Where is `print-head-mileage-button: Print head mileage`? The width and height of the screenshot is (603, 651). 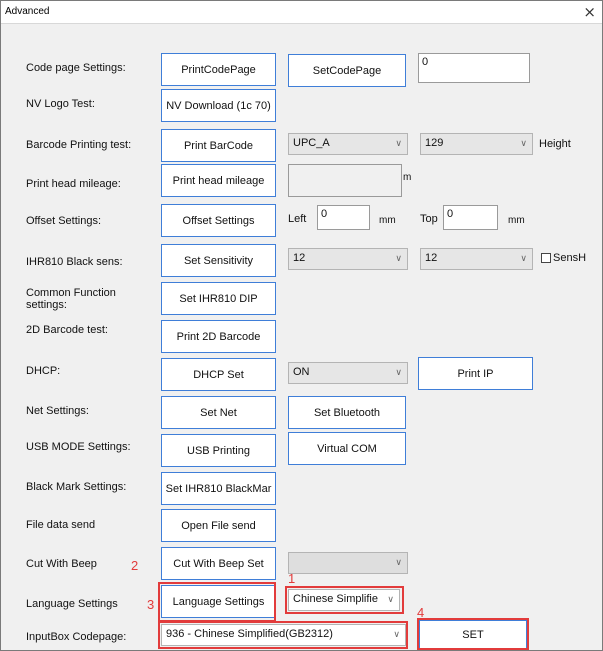
print-head-mileage-button: Print head mileage is located at coordinates (218, 180).